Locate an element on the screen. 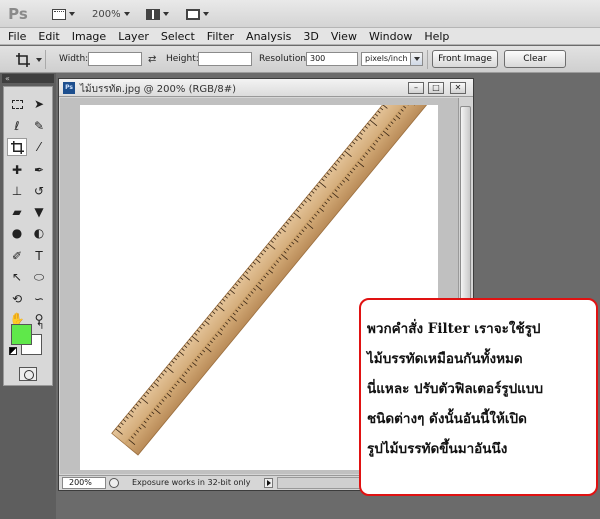 The height and width of the screenshot is (519, 600). callout-text-line: ไม้บรรทัดเหมือนกันทั้งหมด is located at coordinates (445, 359).